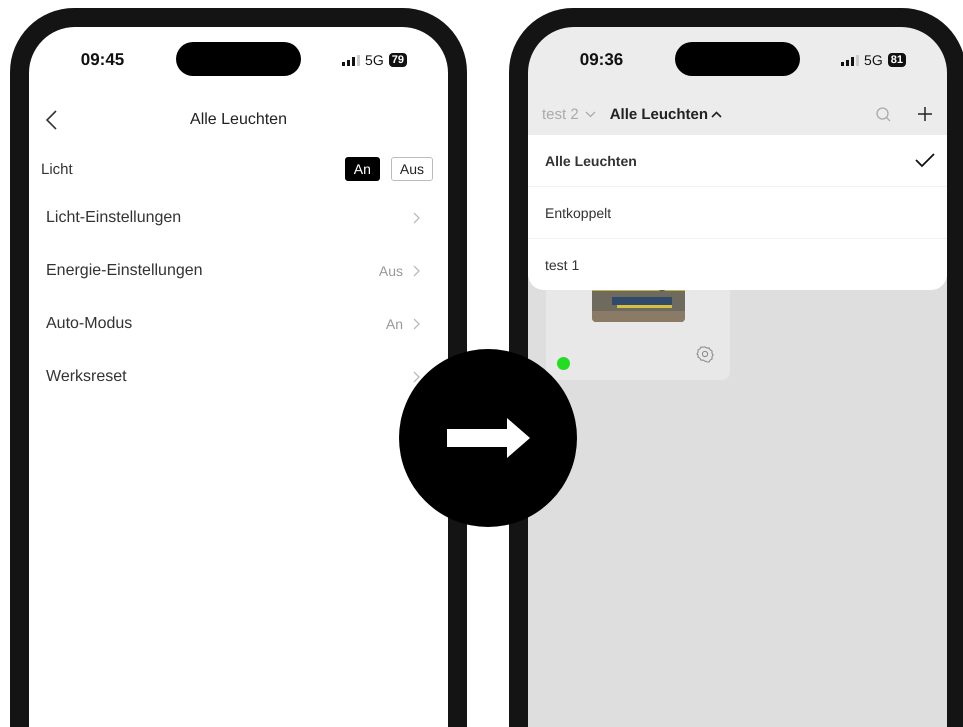 The image size is (963, 727). Describe the element at coordinates (238, 120) in the screenshot. I see `screen-title: Alle Leuchten` at that location.